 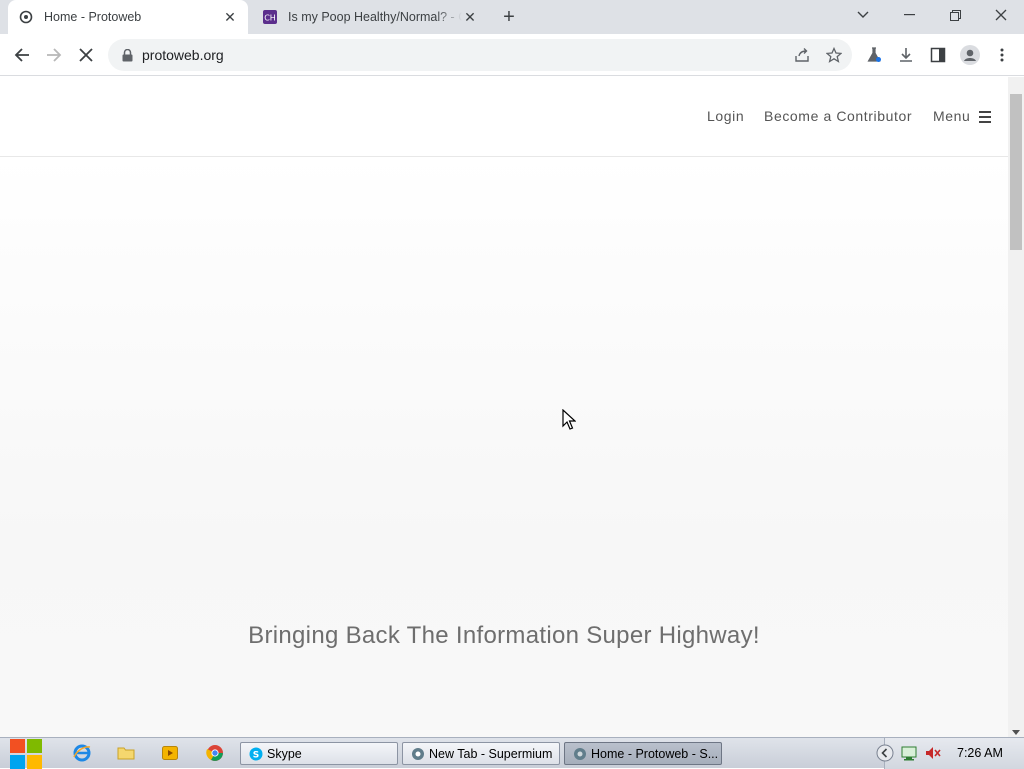 I want to click on download-icon, so click(x=906, y=55).